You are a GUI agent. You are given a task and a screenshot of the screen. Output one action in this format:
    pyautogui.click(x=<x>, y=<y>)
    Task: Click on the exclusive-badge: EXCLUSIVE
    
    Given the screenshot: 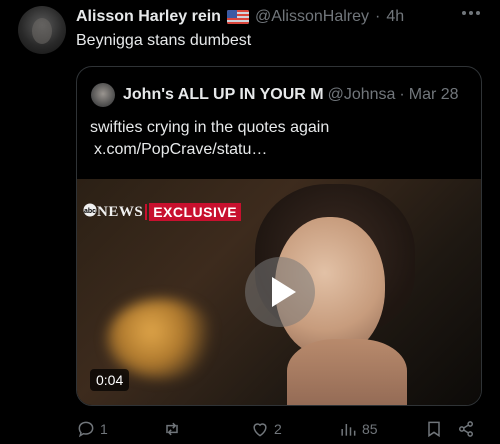 What is the action you would take?
    pyautogui.click(x=195, y=212)
    